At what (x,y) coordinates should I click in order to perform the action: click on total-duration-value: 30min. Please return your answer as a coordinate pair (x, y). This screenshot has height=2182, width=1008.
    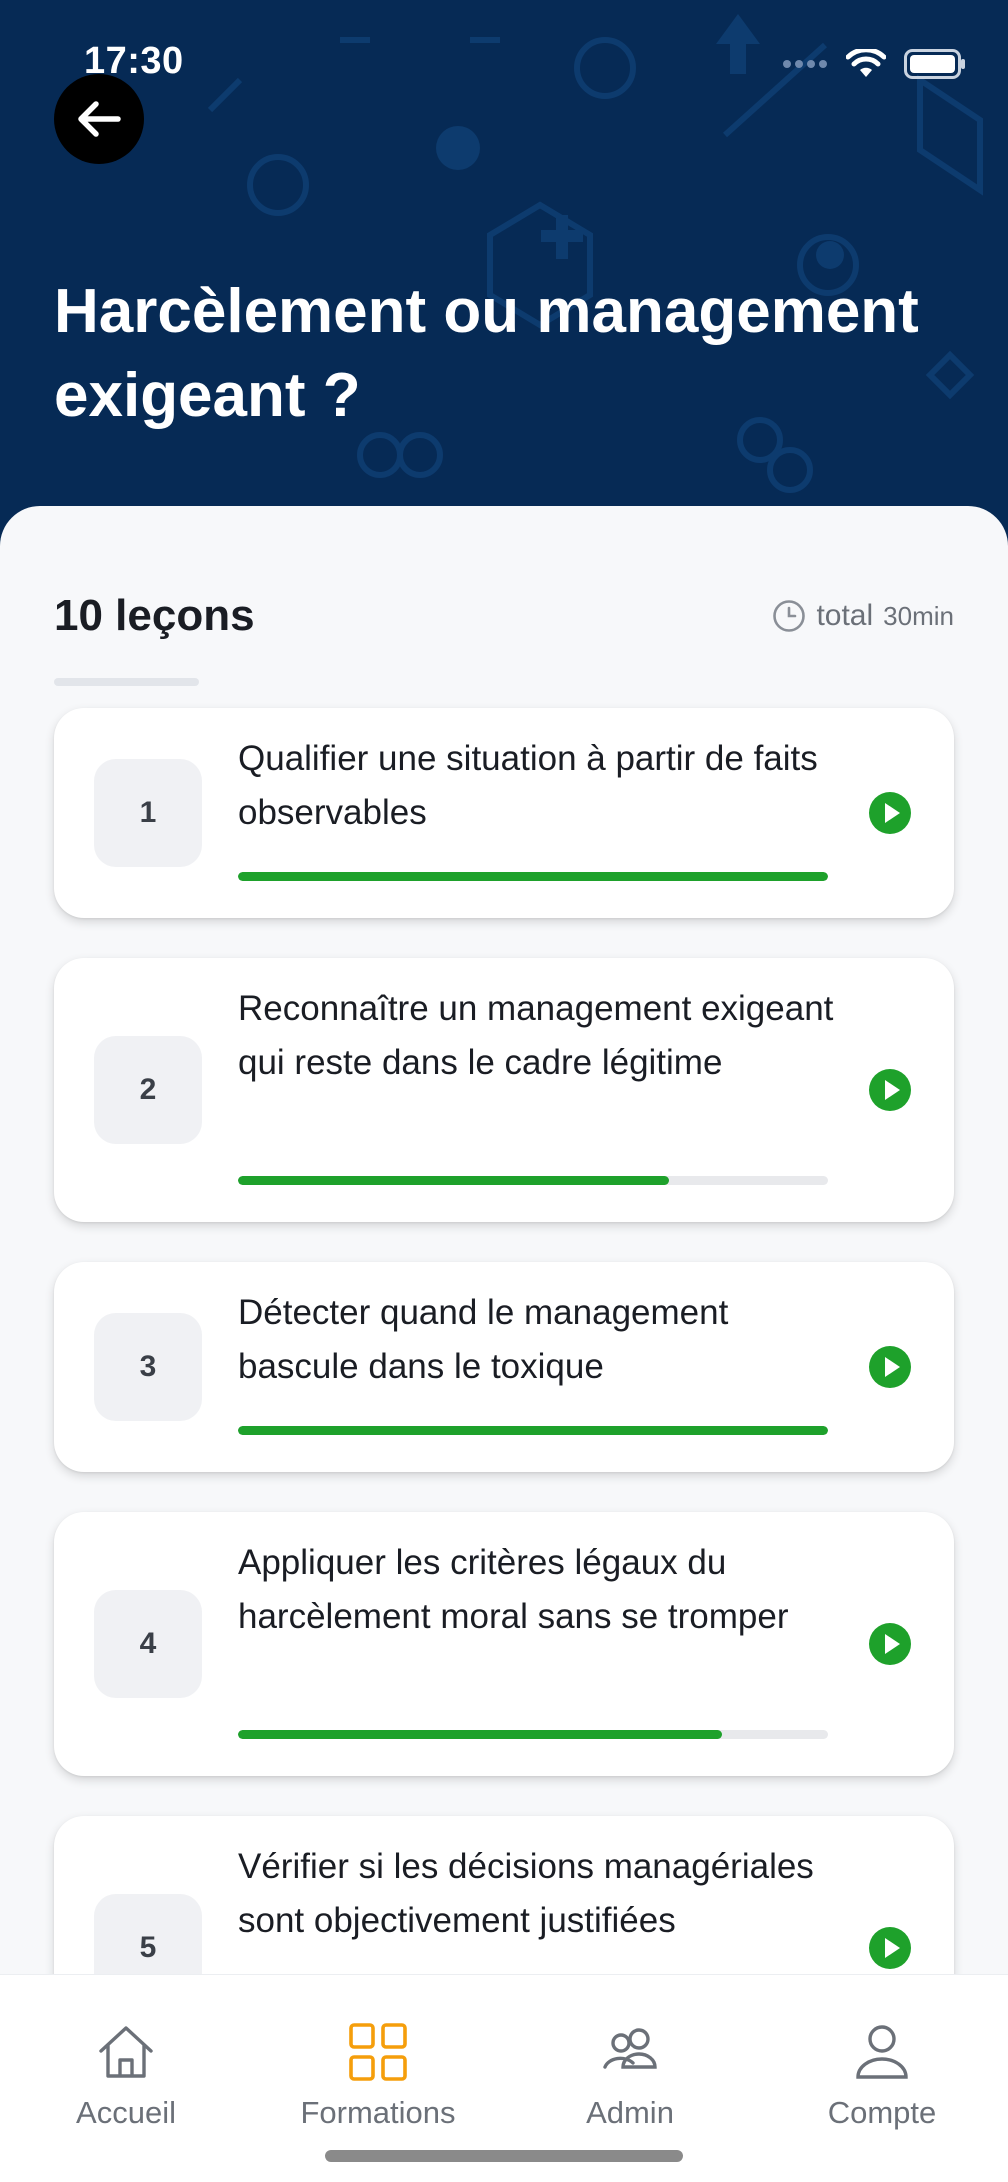
    Looking at the image, I should click on (918, 615).